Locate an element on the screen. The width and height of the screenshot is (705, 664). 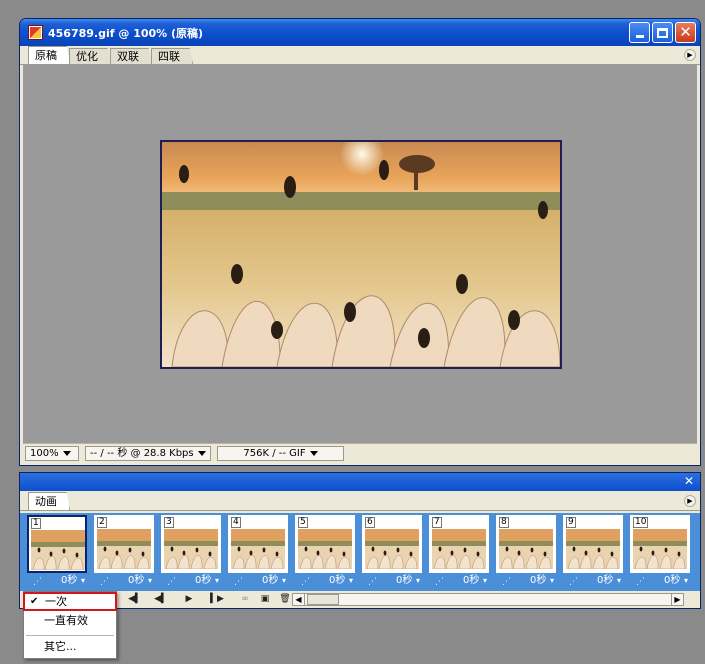
download-time-value: -- / -- 秒 @ 28.8 Kbps is located at coordinates (142, 453).